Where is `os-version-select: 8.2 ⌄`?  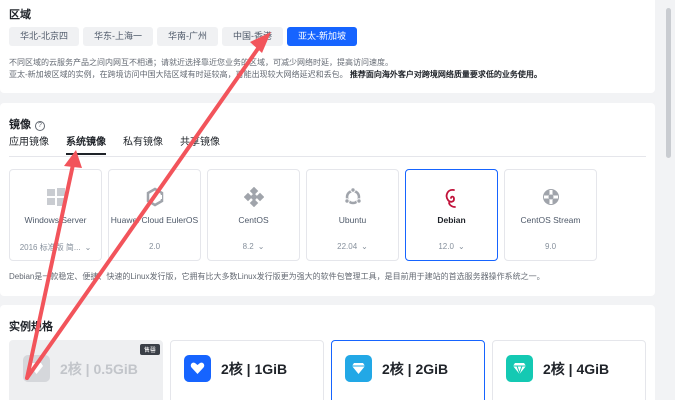 os-version-select: 8.2 ⌄ is located at coordinates (253, 246).